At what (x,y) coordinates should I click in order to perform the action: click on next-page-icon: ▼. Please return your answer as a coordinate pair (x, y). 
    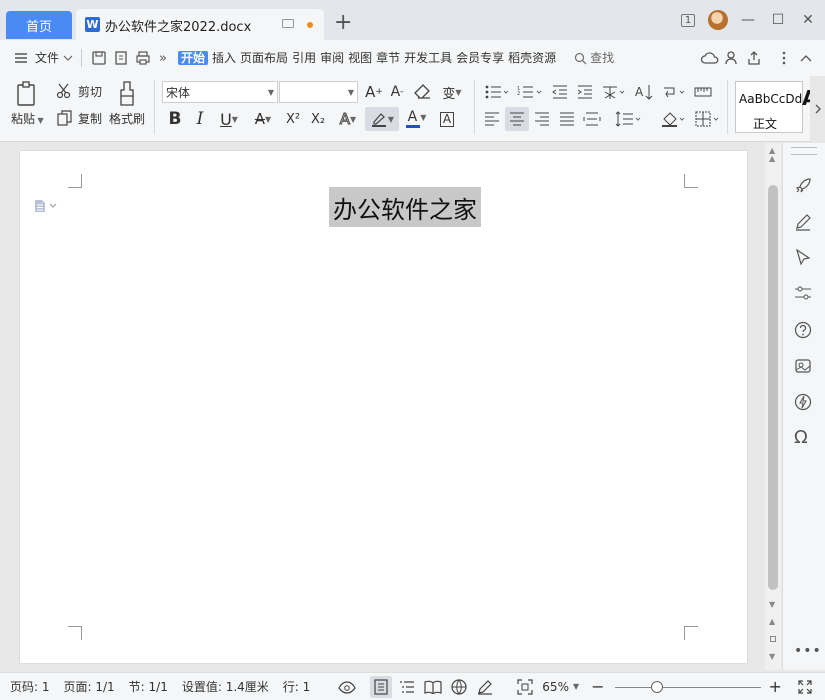
    Looking at the image, I should click on (772, 657).